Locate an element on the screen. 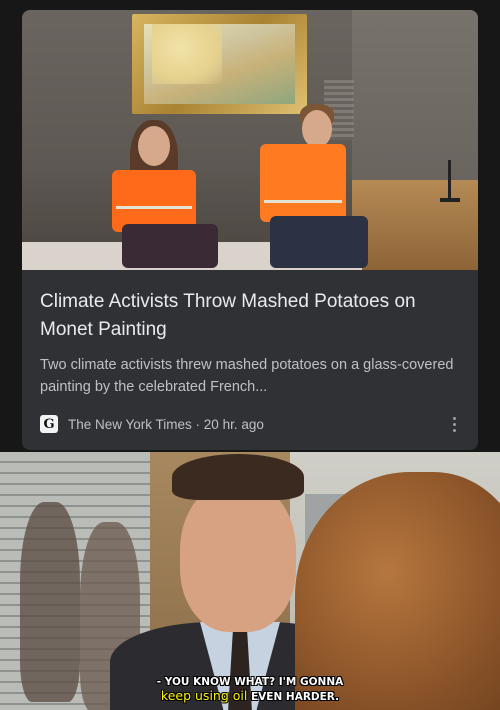 This screenshot has height=710, width=500. article-source-row: G The New York Times · 20 hr. ago is located at coordinates (250, 424).